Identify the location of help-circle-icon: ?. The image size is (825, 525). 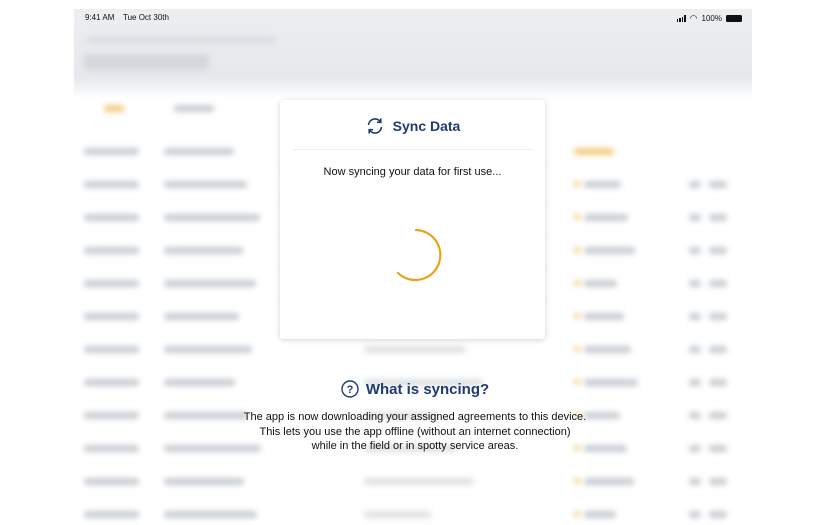
(350, 389).